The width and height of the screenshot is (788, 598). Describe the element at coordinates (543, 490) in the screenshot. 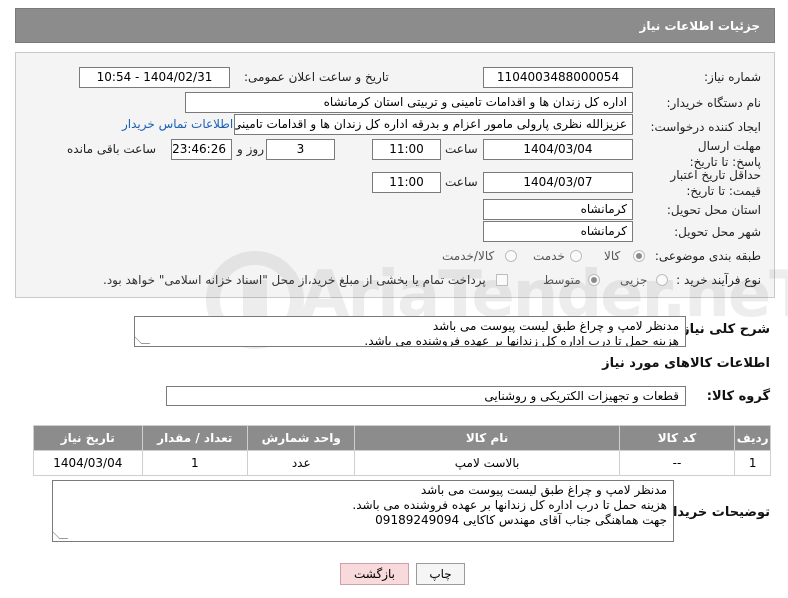

I see `buyer-notes-line-1: مدنظر لامپ و چراغ طبق لیست پیوست می باشد` at that location.